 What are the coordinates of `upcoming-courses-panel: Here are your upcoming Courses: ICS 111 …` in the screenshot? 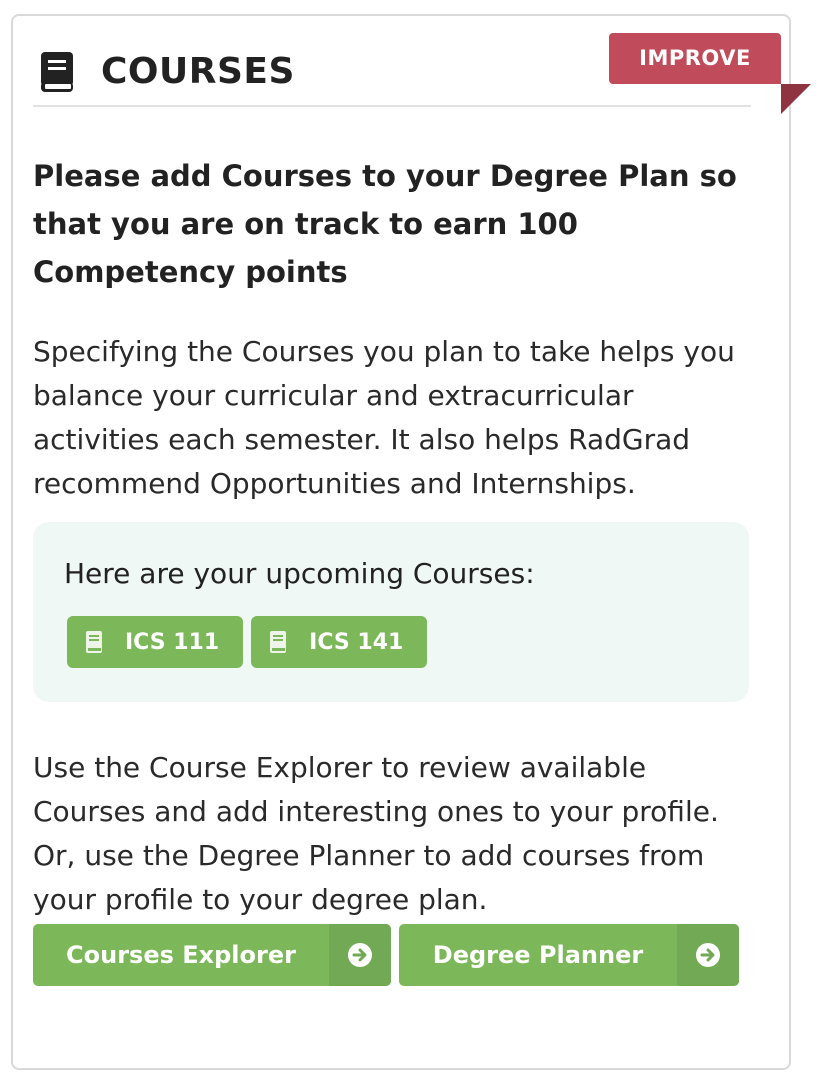 It's located at (391, 612).